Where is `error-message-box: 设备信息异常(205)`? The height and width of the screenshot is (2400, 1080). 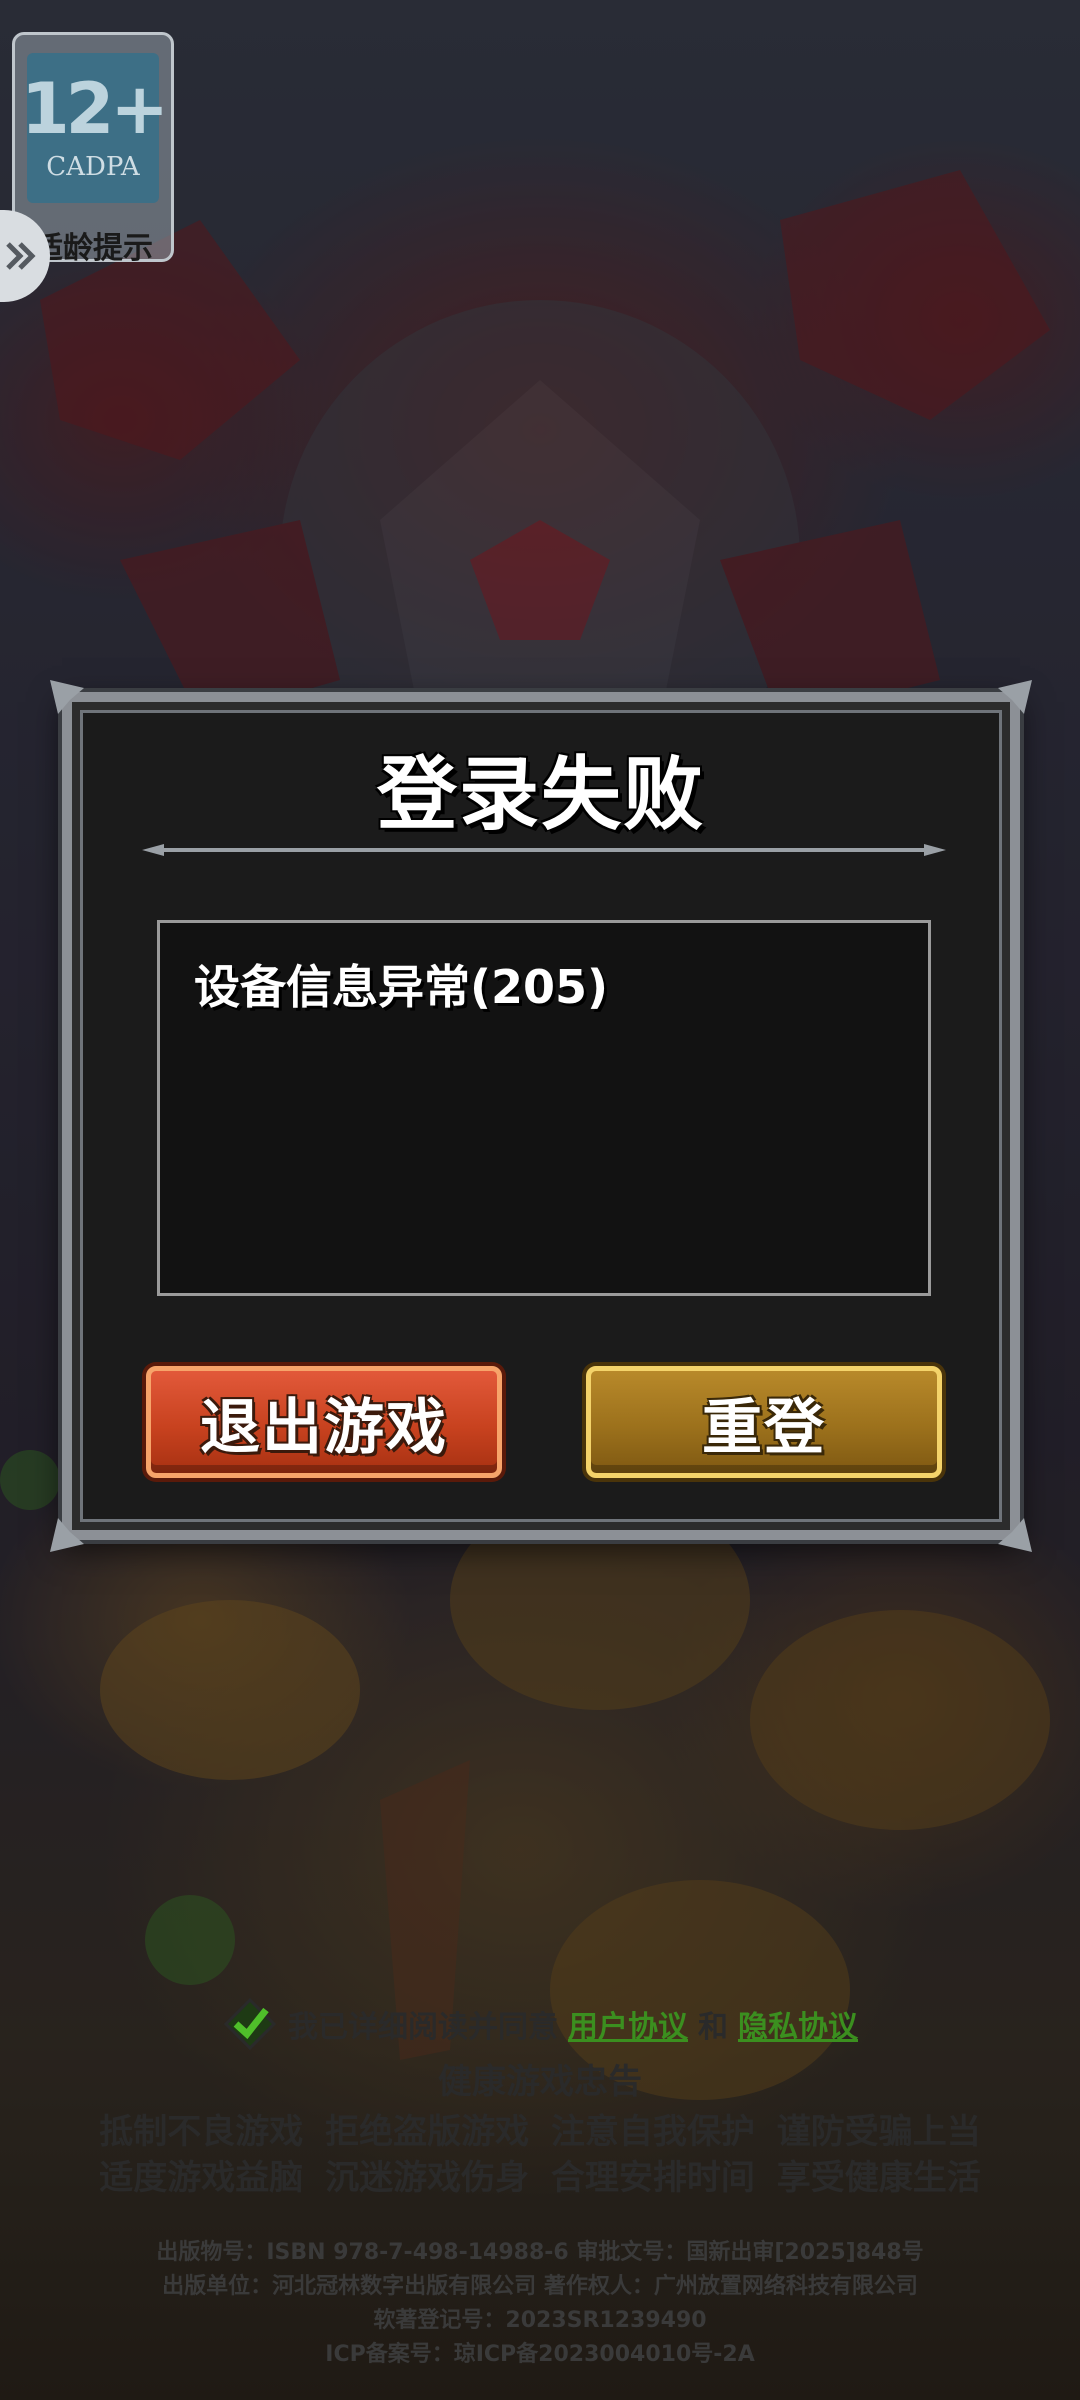 error-message-box: 设备信息异常(205) is located at coordinates (544, 1108).